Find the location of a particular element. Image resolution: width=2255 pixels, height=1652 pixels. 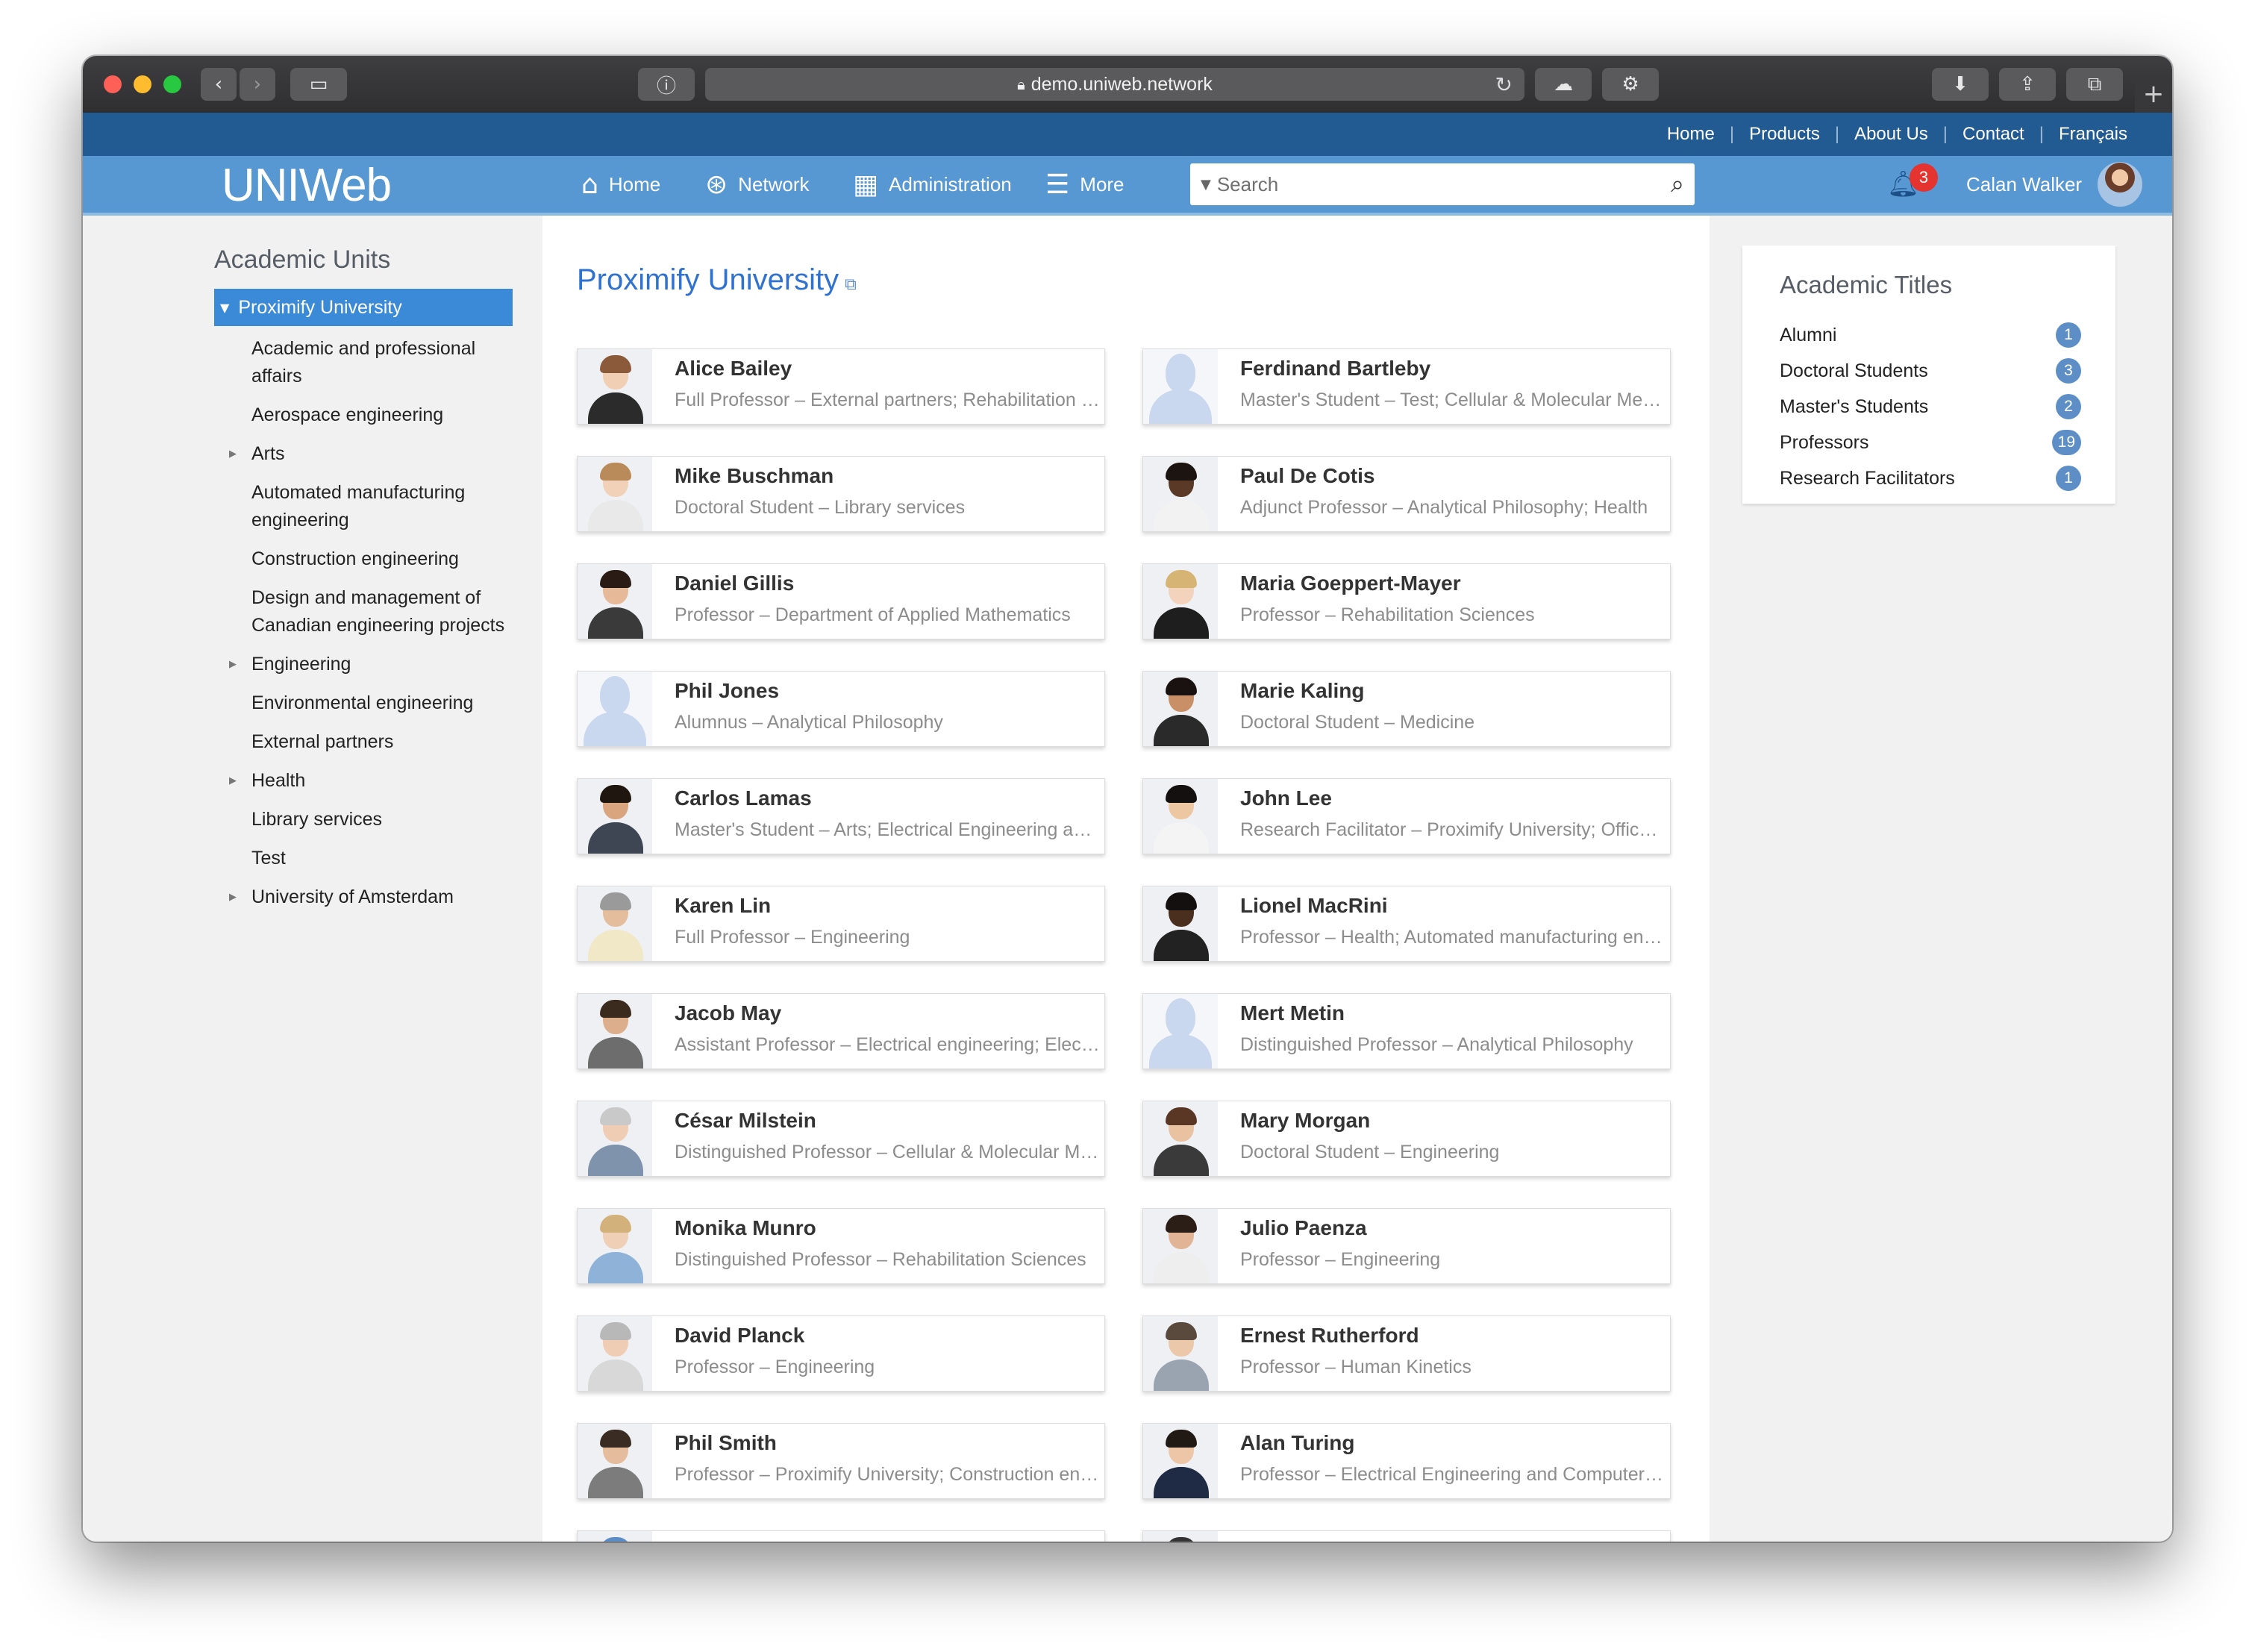

sidebar-item-university-of-amsterdam: ▶ University of Amsterdam is located at coordinates (363, 897).